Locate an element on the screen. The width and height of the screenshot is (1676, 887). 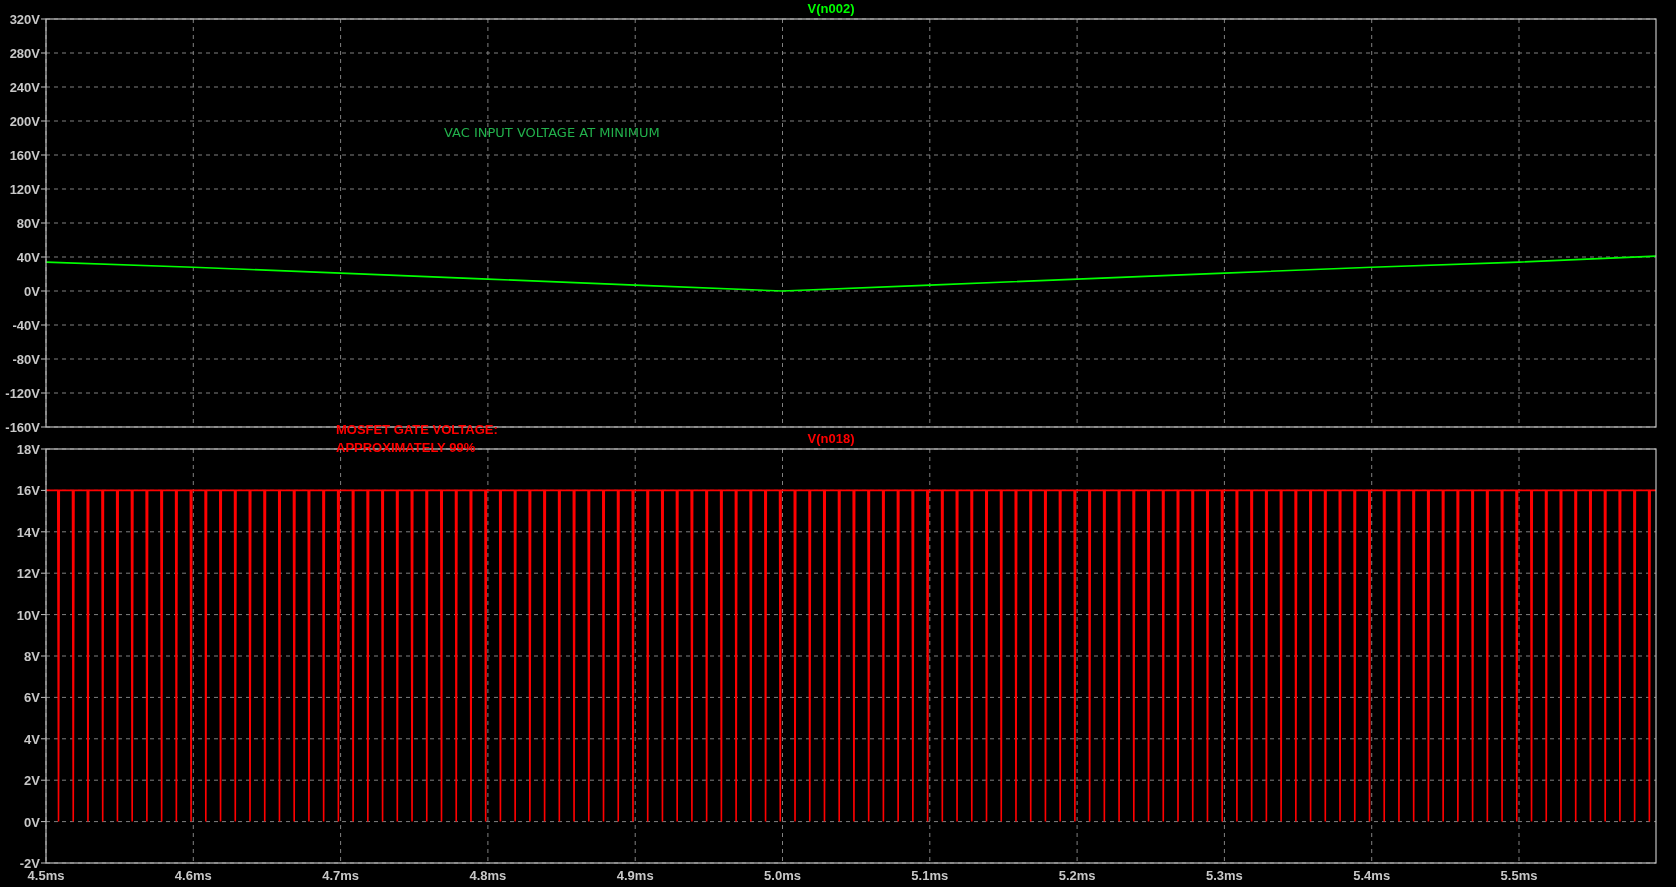
axis-tick-label: 5.1ms is located at coordinates (930, 875).